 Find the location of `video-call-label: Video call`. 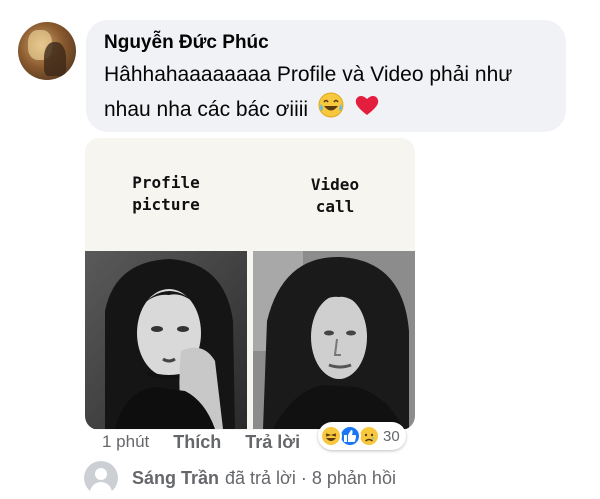

video-call-label: Video call is located at coordinates (335, 195).